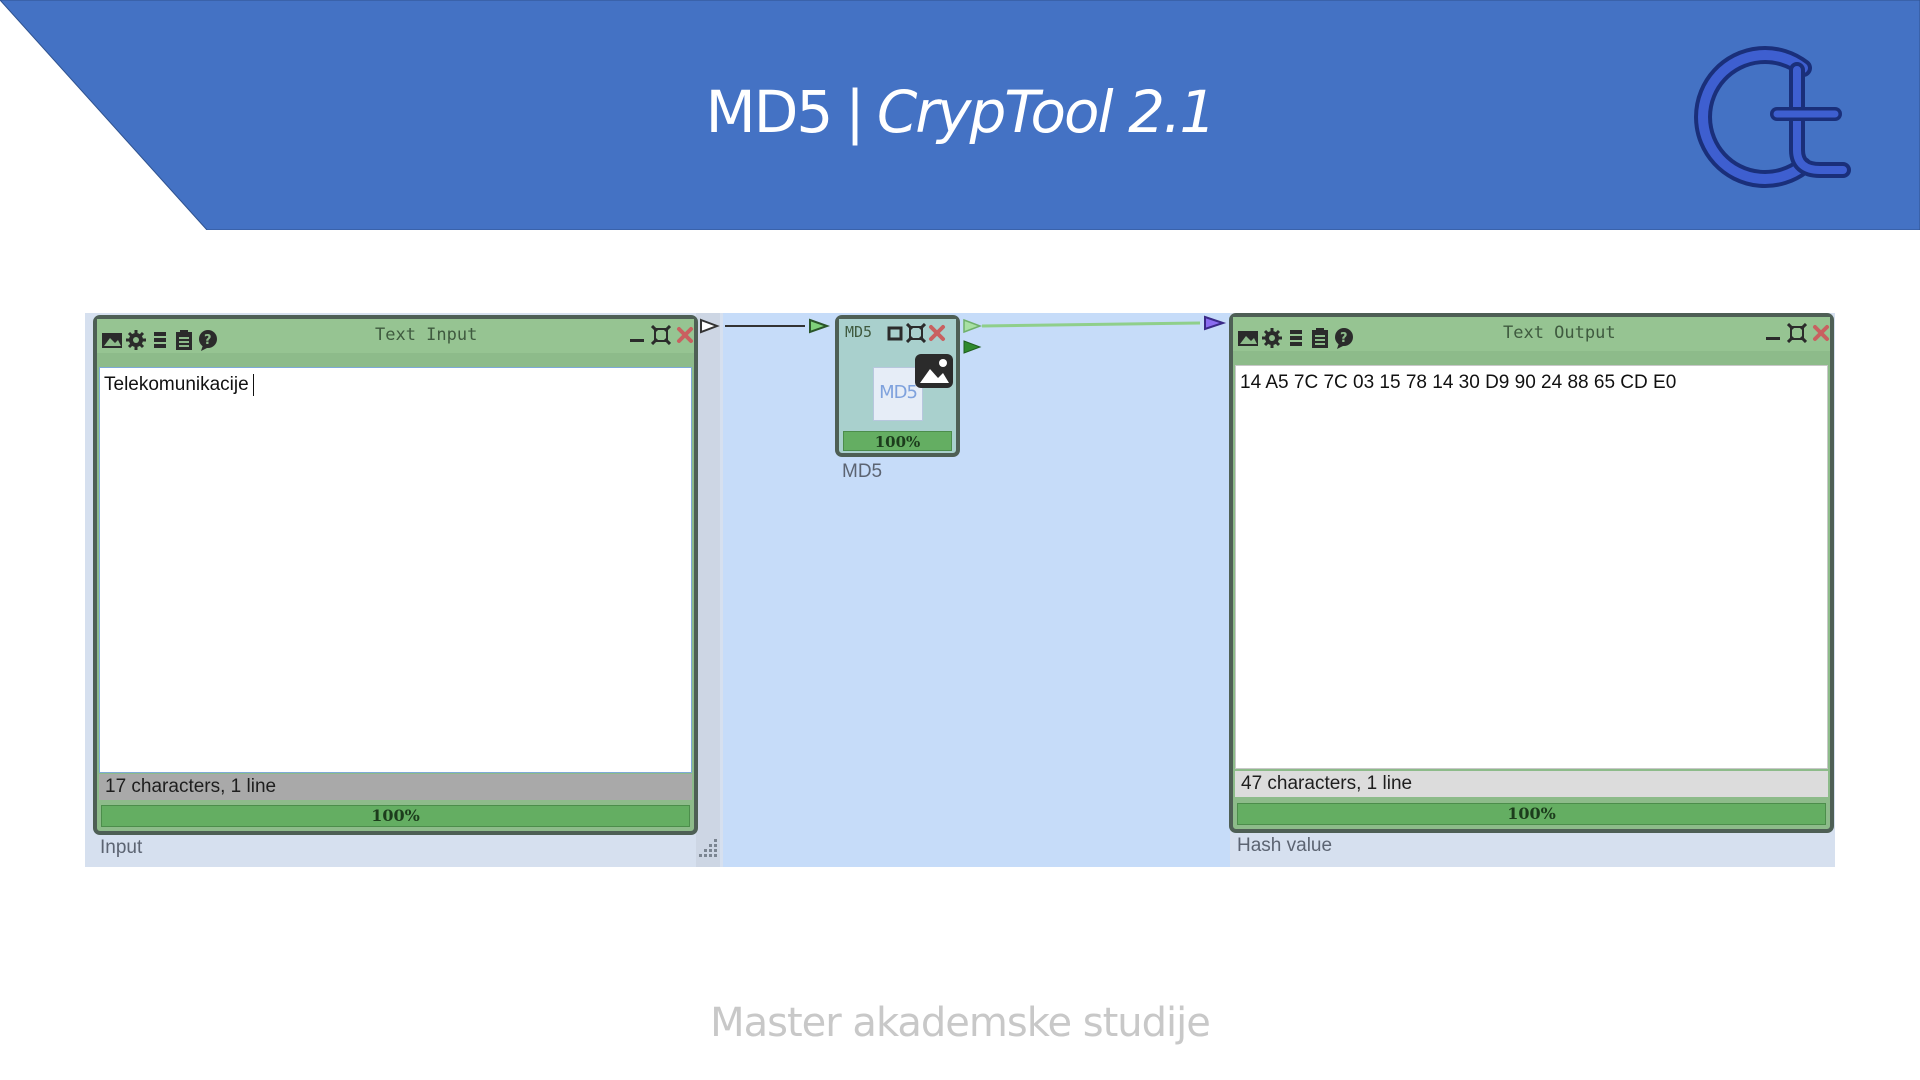  What do you see at coordinates (1531, 784) in the screenshot?
I see `text-output-status: 47 characters, 1 line` at bounding box center [1531, 784].